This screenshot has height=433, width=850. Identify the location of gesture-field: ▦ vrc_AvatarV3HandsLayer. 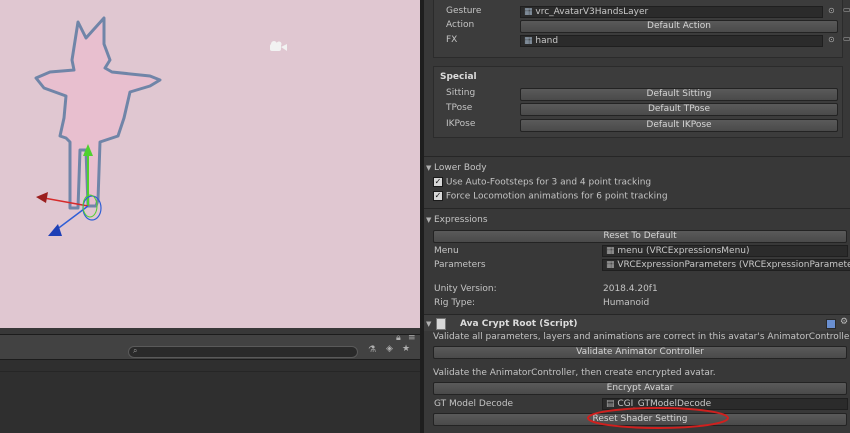
(671, 12).